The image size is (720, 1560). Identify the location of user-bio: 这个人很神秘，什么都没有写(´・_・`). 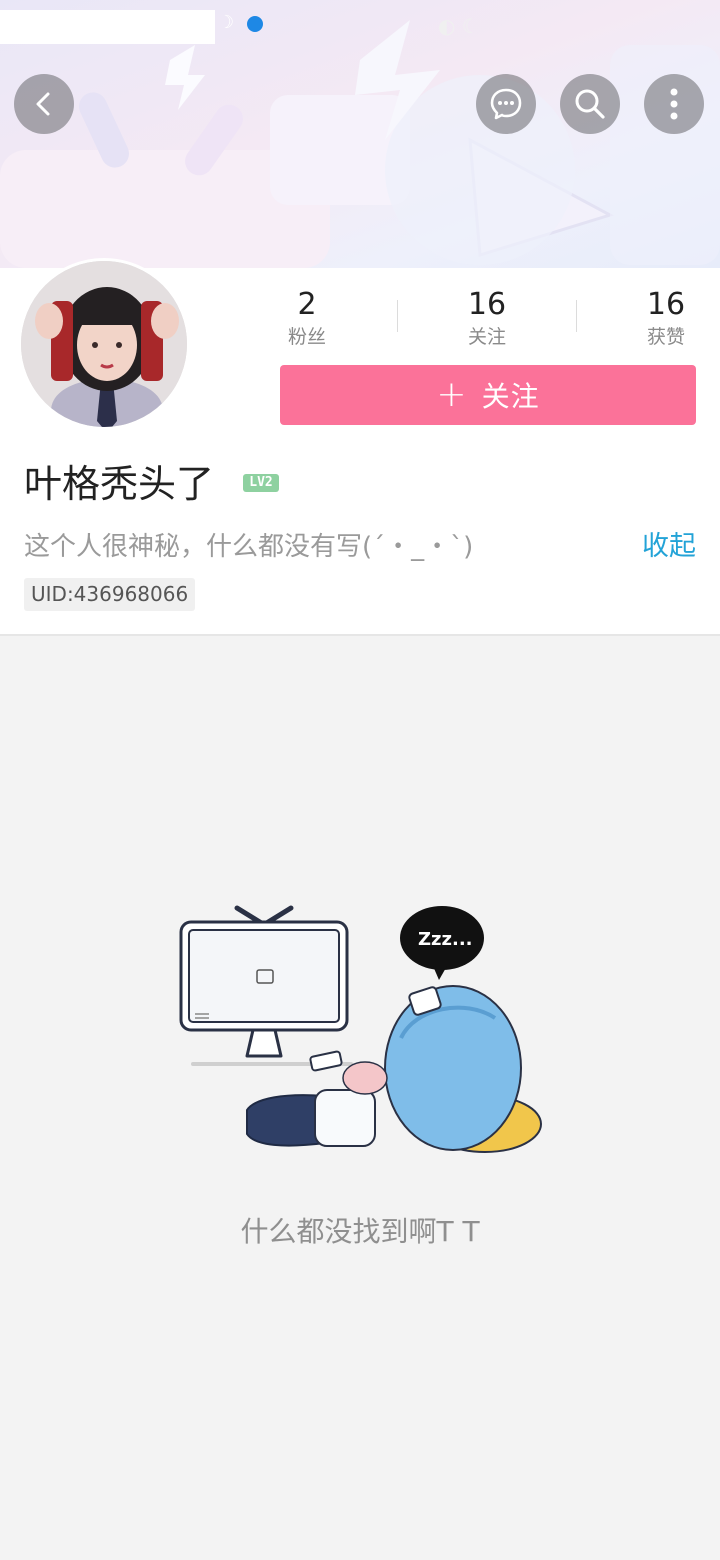
(249, 547).